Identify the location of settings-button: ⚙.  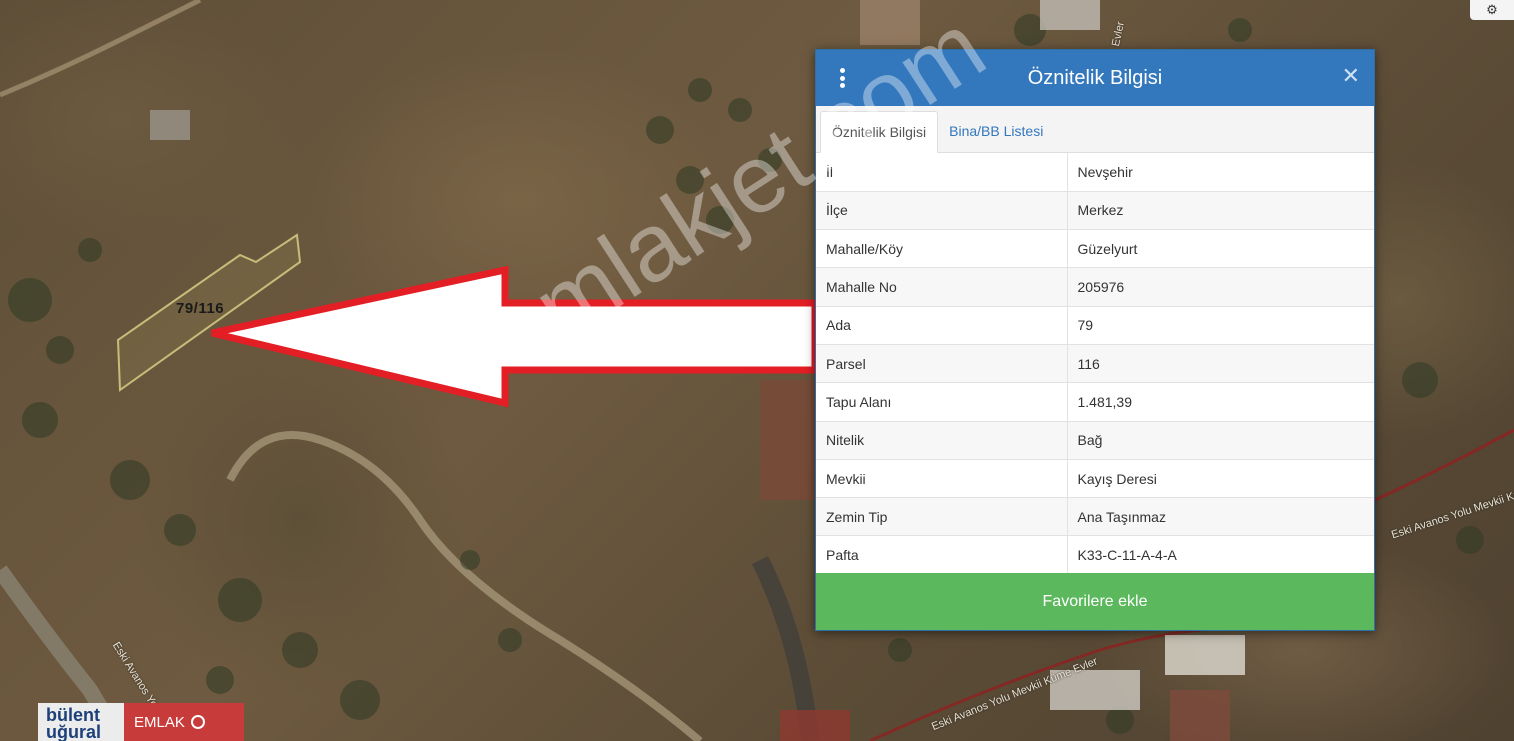
(1492, 10).